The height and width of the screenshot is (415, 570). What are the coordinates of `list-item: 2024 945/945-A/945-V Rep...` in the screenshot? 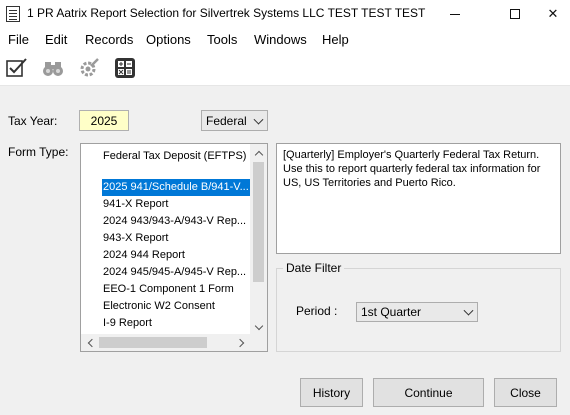 It's located at (176, 272).